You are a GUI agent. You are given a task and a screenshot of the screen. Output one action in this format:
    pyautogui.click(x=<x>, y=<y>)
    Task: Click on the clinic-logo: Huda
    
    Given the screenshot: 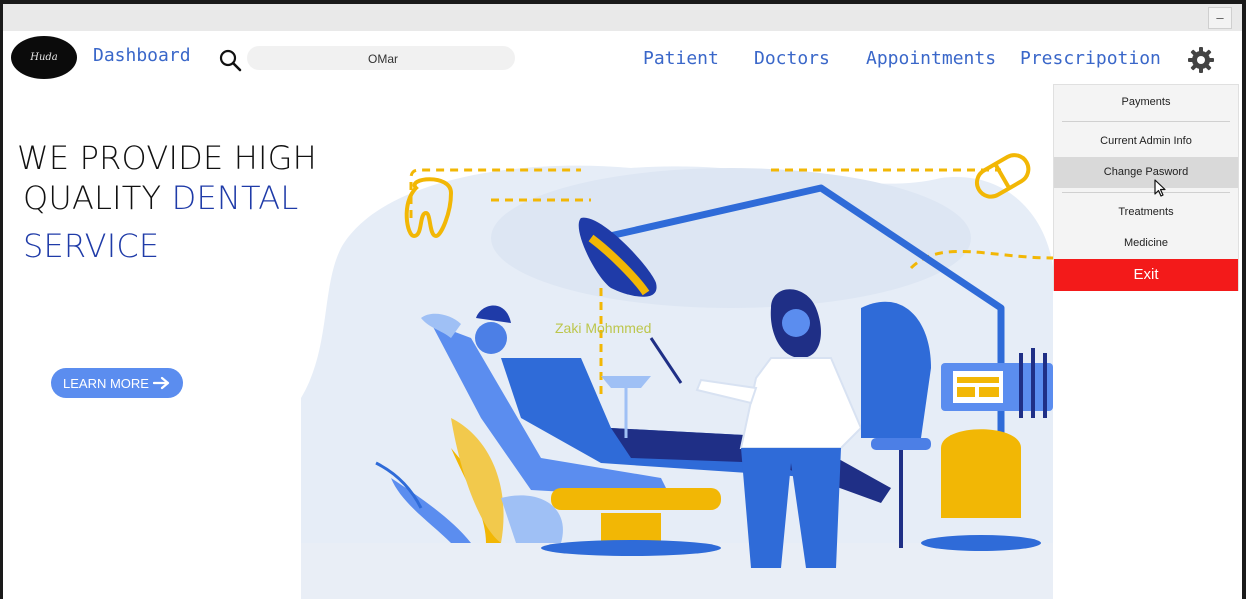 What is the action you would take?
    pyautogui.click(x=44, y=57)
    